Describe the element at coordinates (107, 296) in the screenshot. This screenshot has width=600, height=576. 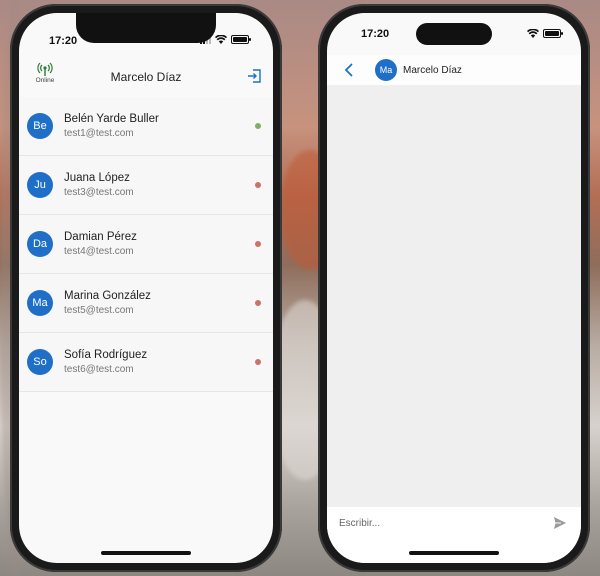
I see `user-name: Marina González` at that location.